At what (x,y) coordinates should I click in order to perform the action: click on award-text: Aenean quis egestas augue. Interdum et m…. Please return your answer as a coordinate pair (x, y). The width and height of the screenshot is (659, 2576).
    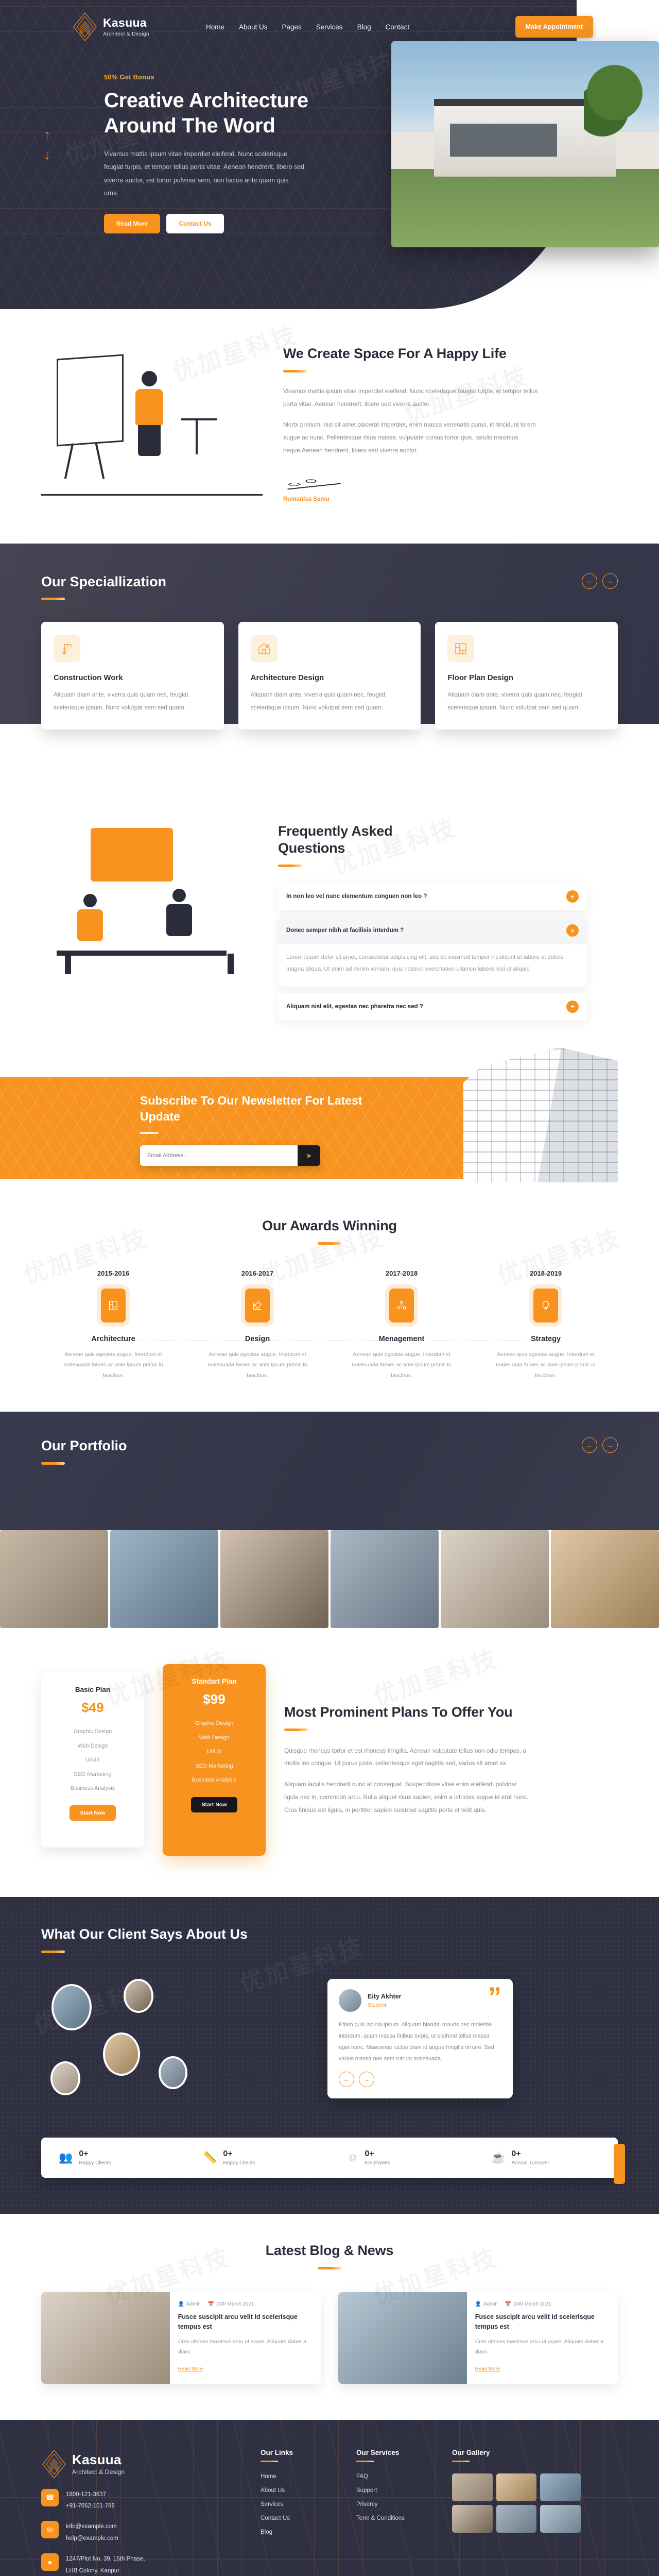
    Looking at the image, I should click on (113, 1365).